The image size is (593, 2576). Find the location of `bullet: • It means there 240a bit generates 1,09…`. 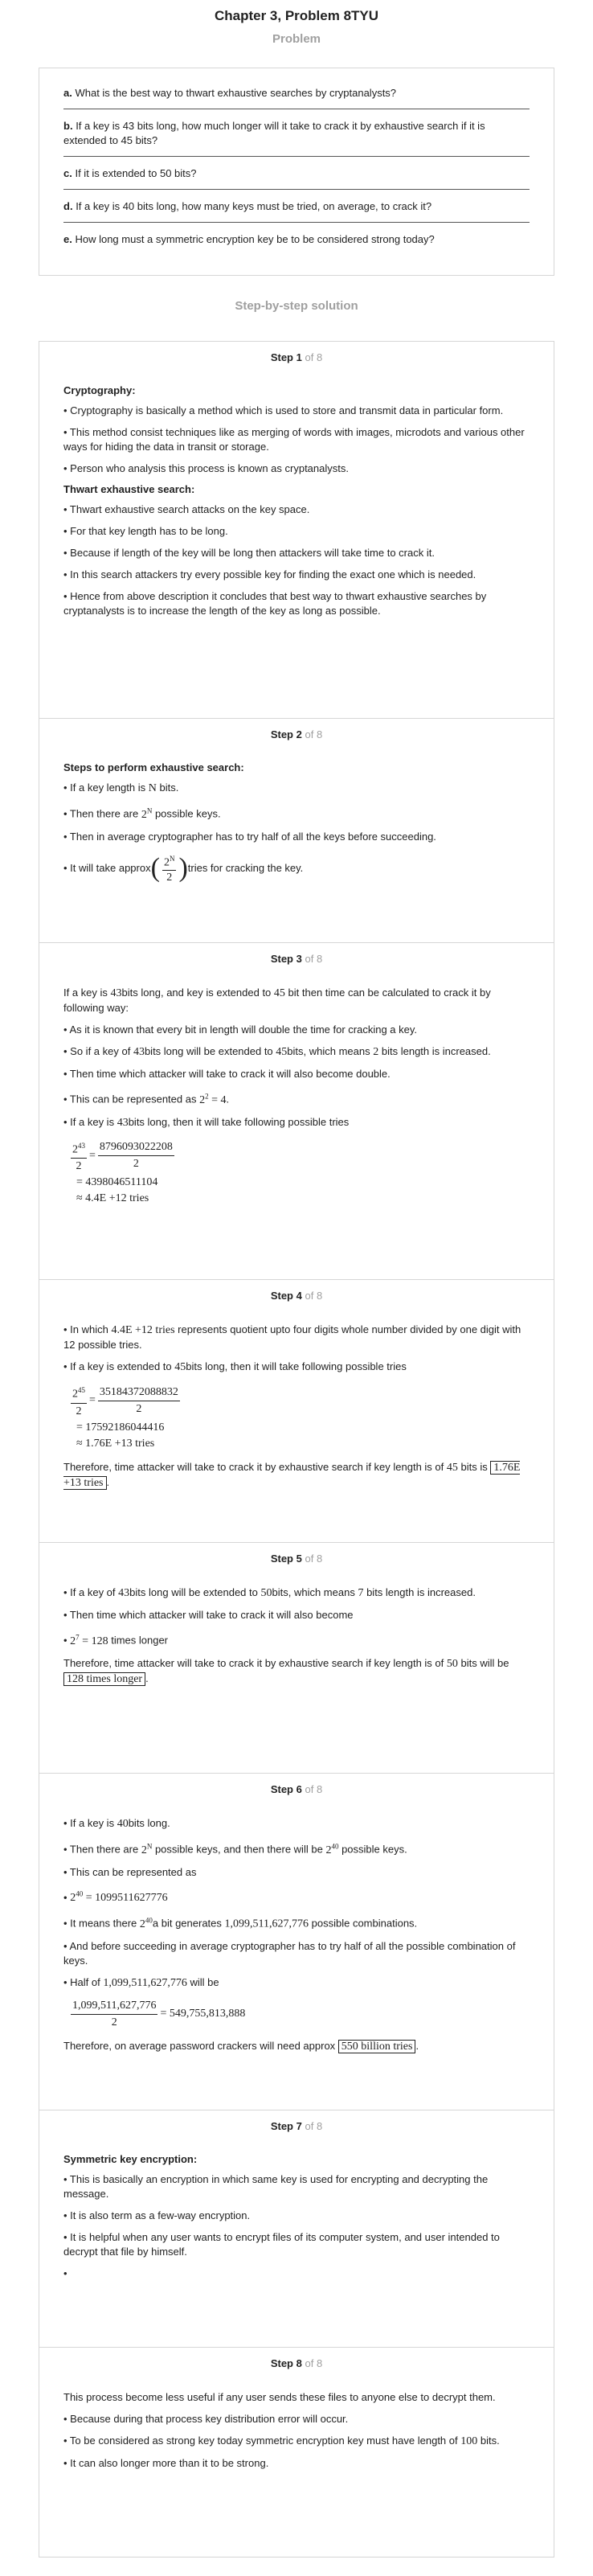

bullet: • It means there 240a bit generates 1,09… is located at coordinates (296, 1923).